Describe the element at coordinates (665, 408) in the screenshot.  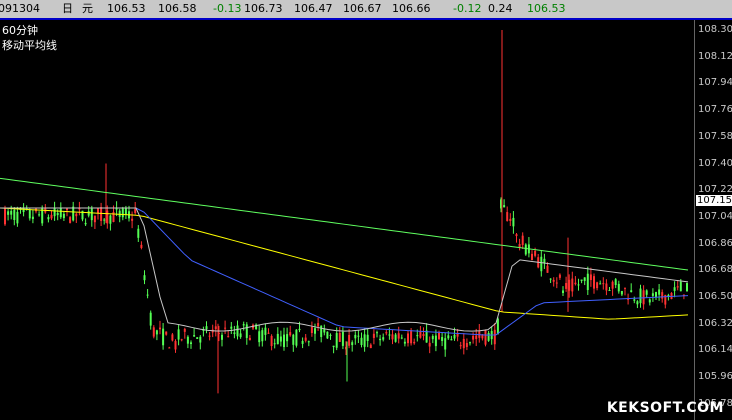
I see `watermark-logo: KEKSOFT.COM` at that location.